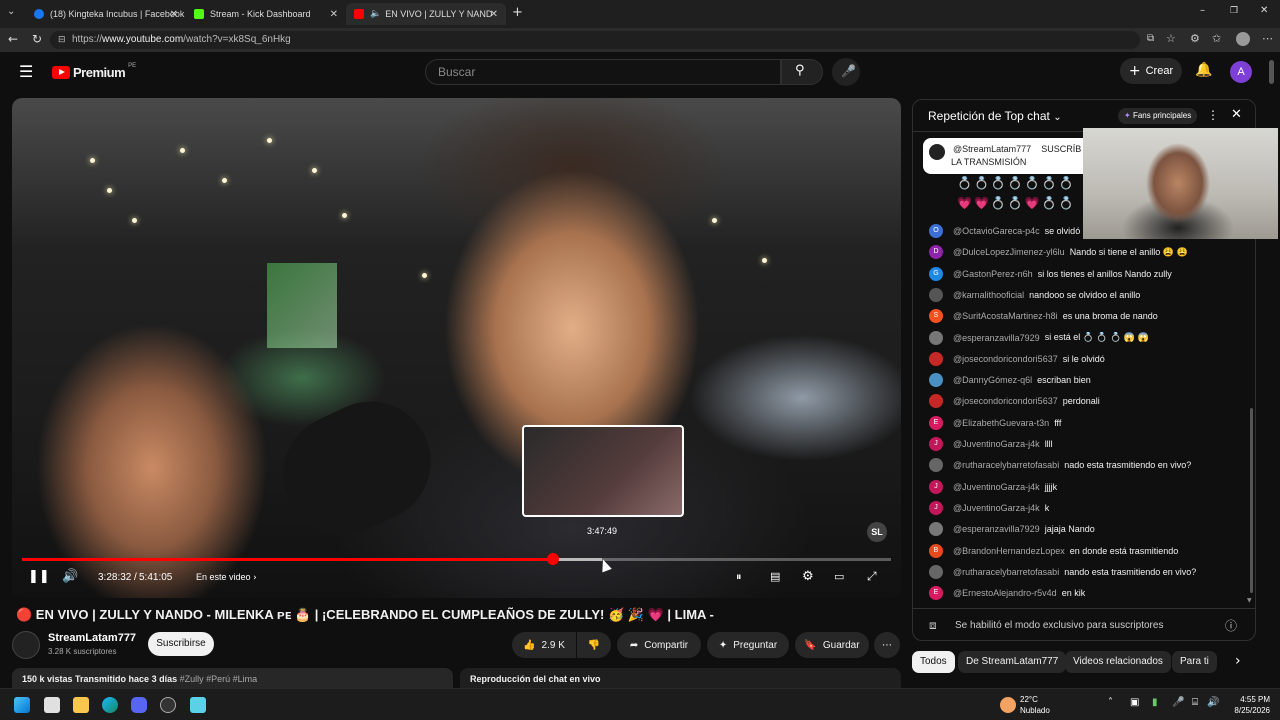 The height and width of the screenshot is (720, 1280). Describe the element at coordinates (1004, 231) in the screenshot. I see `chat-message: O @OctavioGareca-p4c se olvidó` at that location.